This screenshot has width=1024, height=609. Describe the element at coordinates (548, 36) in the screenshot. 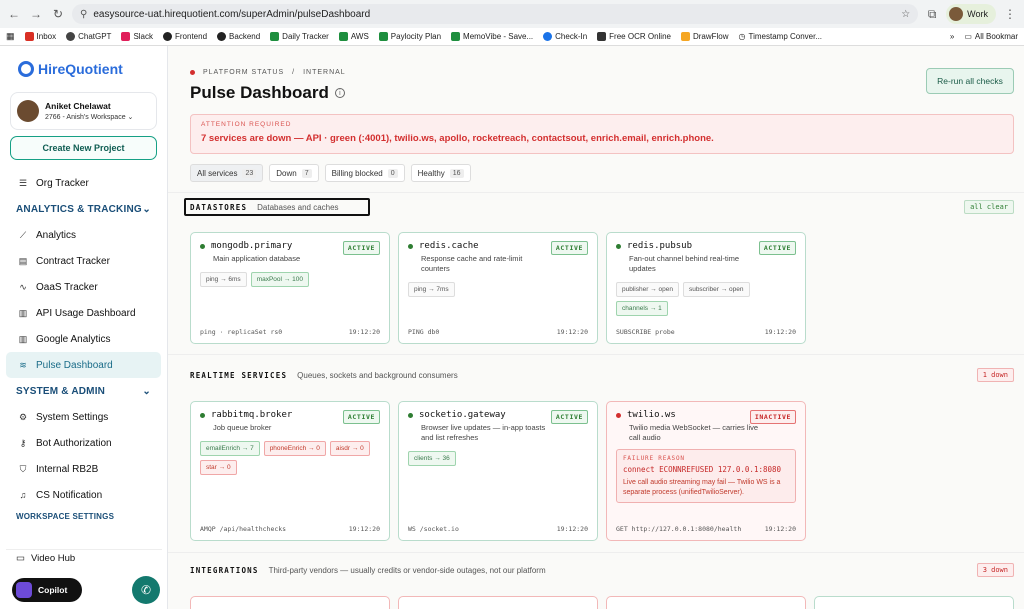

I see `zoom-icon` at that location.